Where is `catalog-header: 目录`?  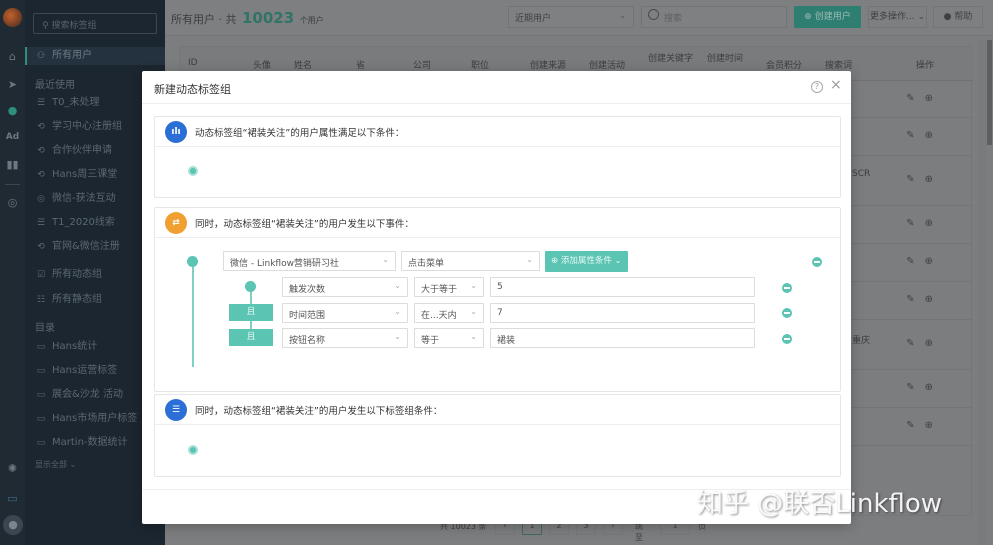
catalog-header: 目录 is located at coordinates (45, 328).